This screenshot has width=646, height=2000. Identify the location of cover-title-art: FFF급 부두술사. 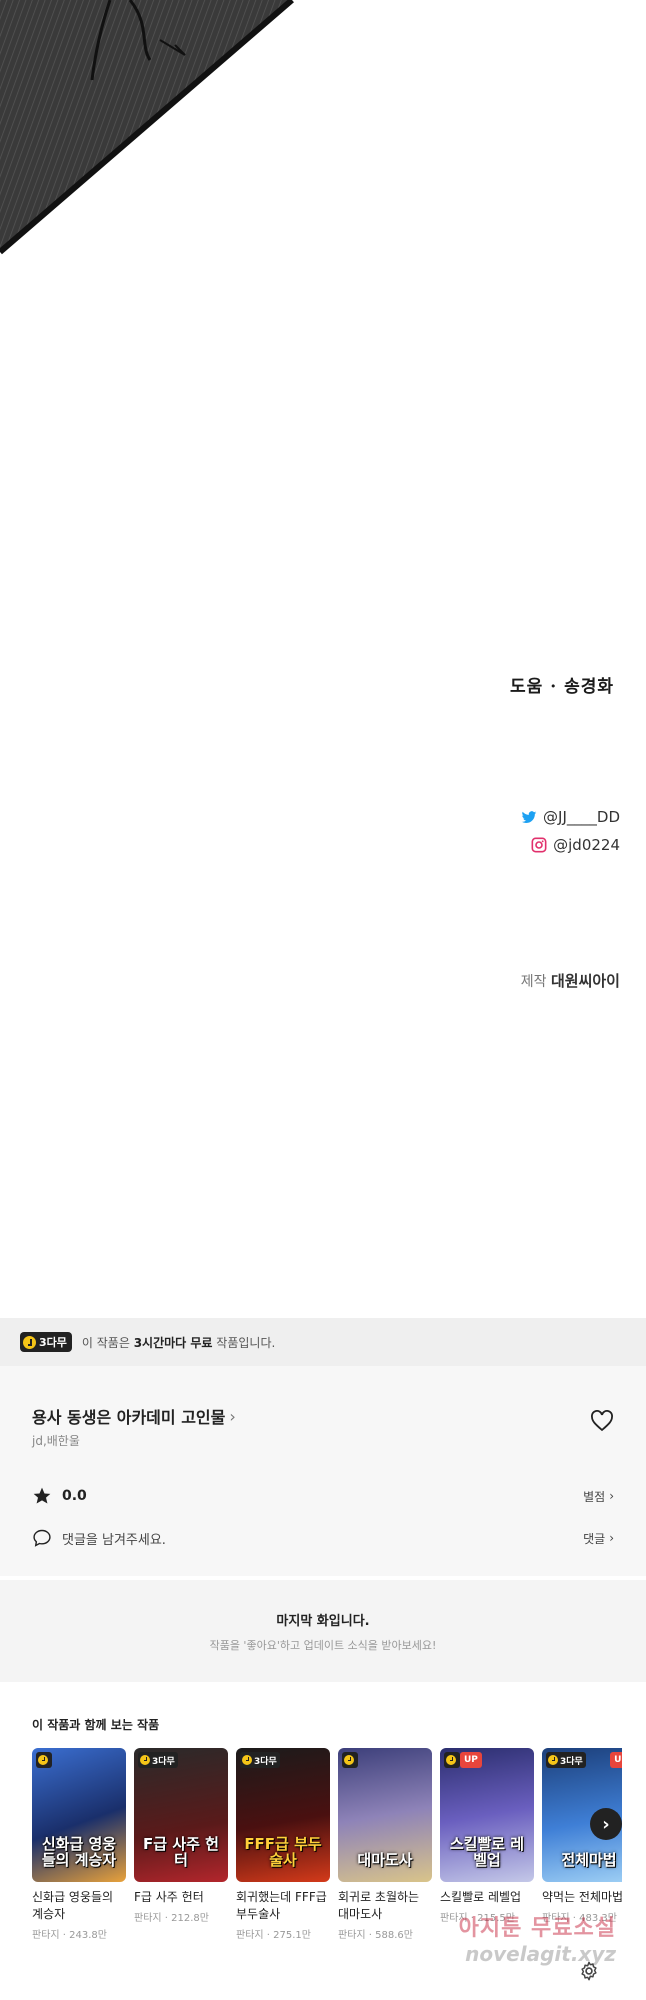
(283, 1852).